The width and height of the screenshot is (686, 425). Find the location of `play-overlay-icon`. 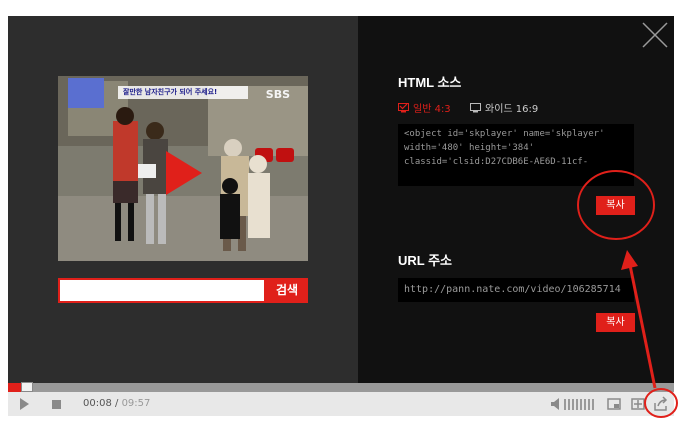

play-overlay-icon is located at coordinates (184, 173).